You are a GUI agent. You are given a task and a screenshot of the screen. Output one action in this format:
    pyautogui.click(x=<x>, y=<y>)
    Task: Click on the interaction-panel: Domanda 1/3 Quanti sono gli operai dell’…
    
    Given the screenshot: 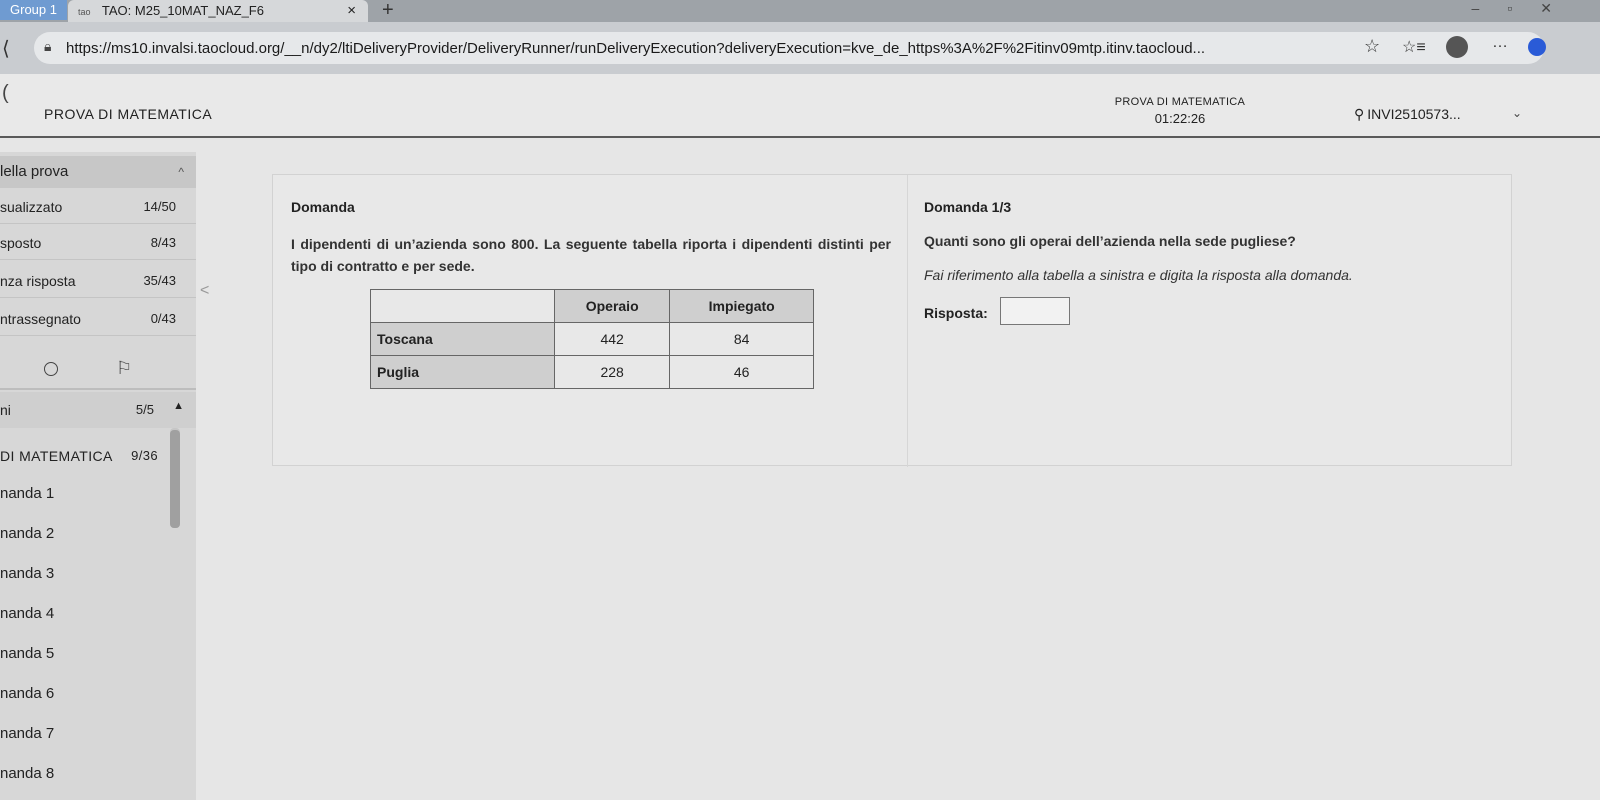 What is the action you would take?
    pyautogui.click(x=1210, y=321)
    